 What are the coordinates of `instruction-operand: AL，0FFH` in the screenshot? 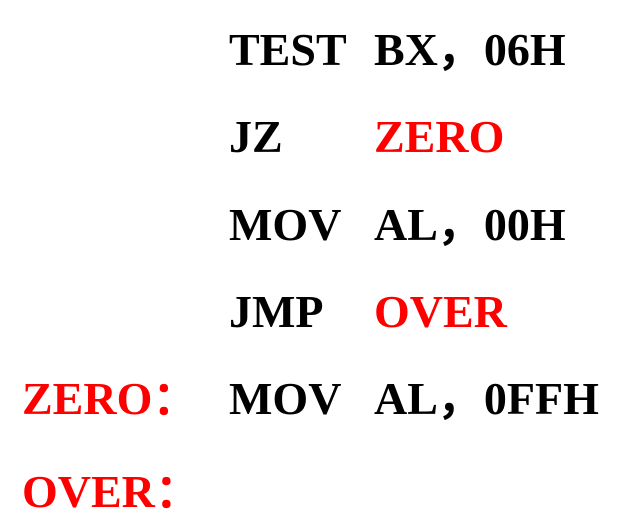 It's located at (486, 398).